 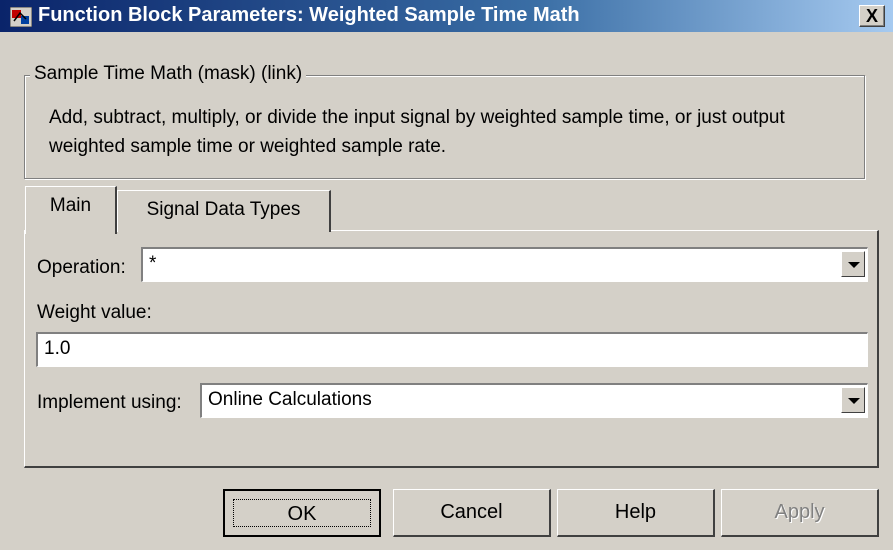 I want to click on tab-main-label: Main, so click(x=70, y=205).